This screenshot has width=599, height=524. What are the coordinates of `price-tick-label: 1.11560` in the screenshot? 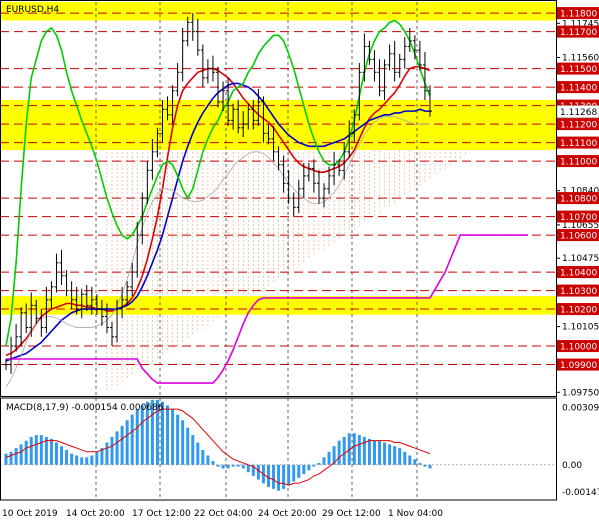 It's located at (580, 58).